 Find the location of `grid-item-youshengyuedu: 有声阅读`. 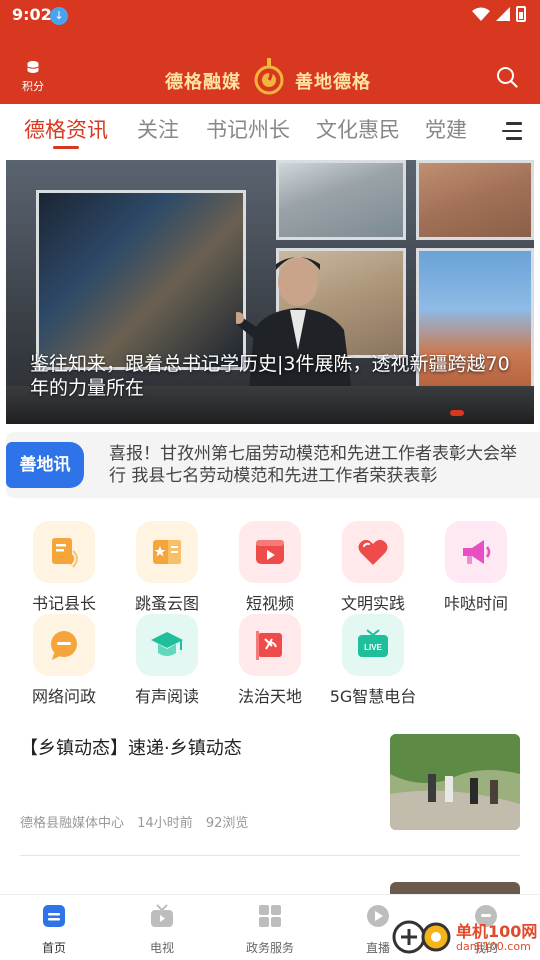

grid-item-youshengyuedu: 有声阅读 is located at coordinates (167, 660).